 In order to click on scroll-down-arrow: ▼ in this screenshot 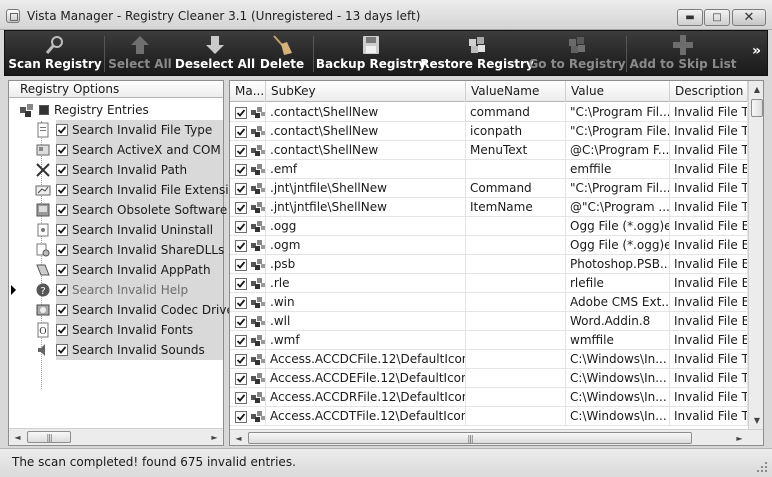, I will do `click(756, 420)`.